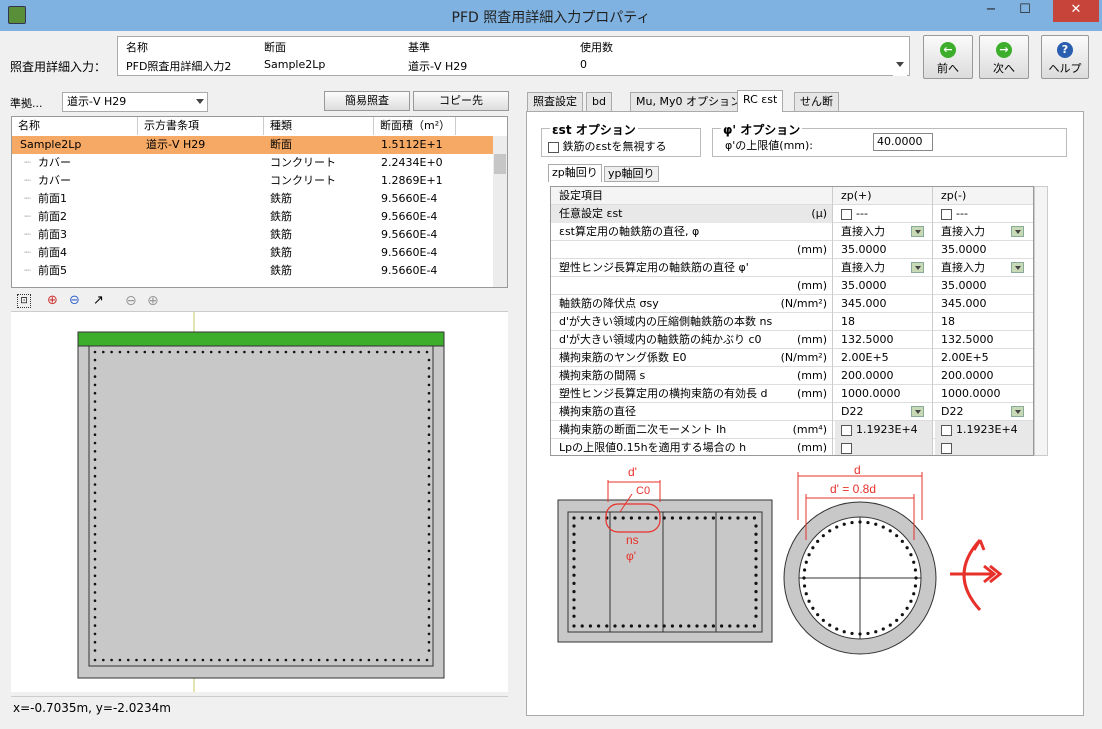 The width and height of the screenshot is (1102, 729). Describe the element at coordinates (1025, 11) in the screenshot. I see `maximize-button: ☐` at that location.